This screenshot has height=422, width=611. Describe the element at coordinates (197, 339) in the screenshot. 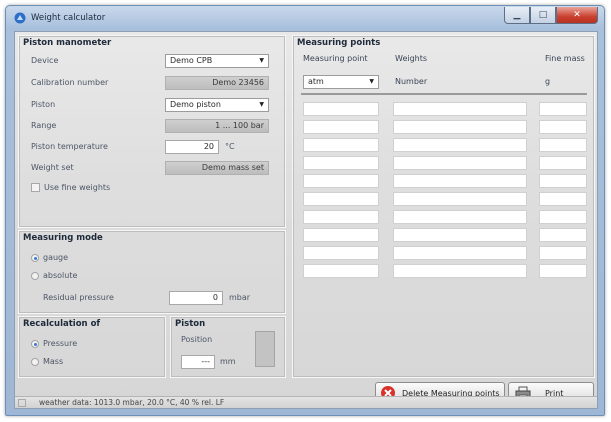

I see `position-label: Position` at that location.